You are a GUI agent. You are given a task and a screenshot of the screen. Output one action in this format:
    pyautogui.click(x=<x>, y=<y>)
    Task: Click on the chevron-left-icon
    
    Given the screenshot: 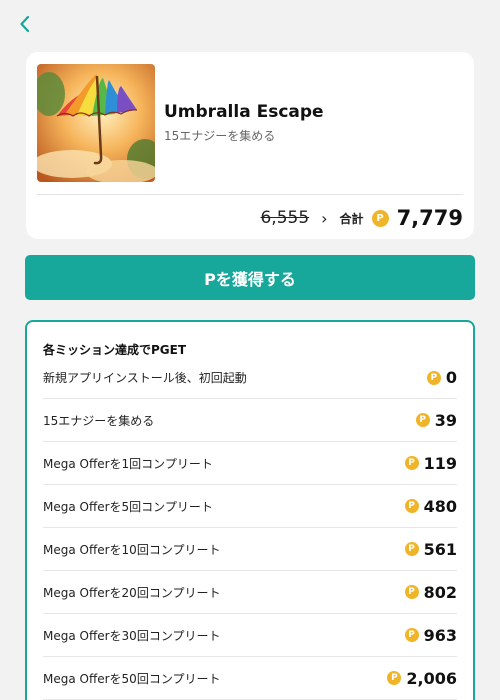 What is the action you would take?
    pyautogui.click(x=25, y=24)
    